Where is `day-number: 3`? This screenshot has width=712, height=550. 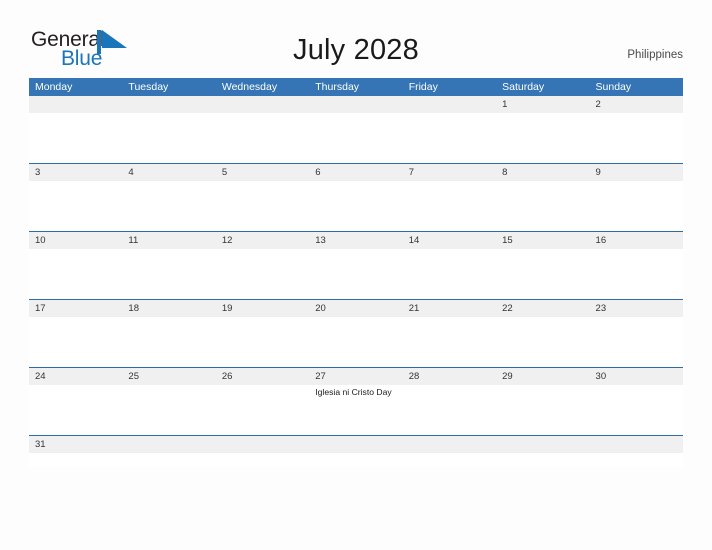
day-number: 3 is located at coordinates (75, 172).